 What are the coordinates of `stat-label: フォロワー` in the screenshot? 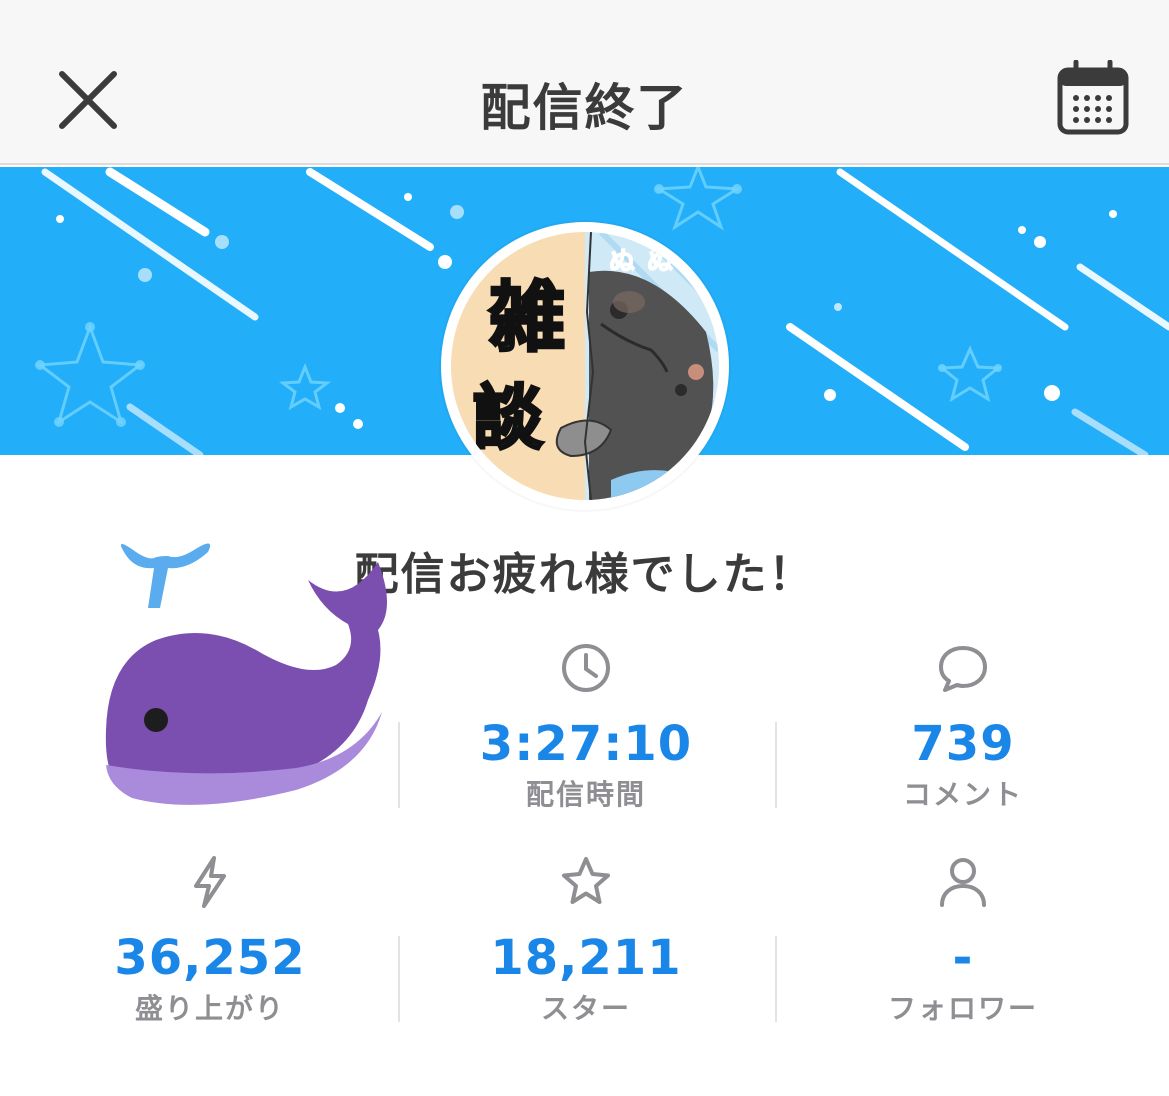 It's located at (962, 1008).